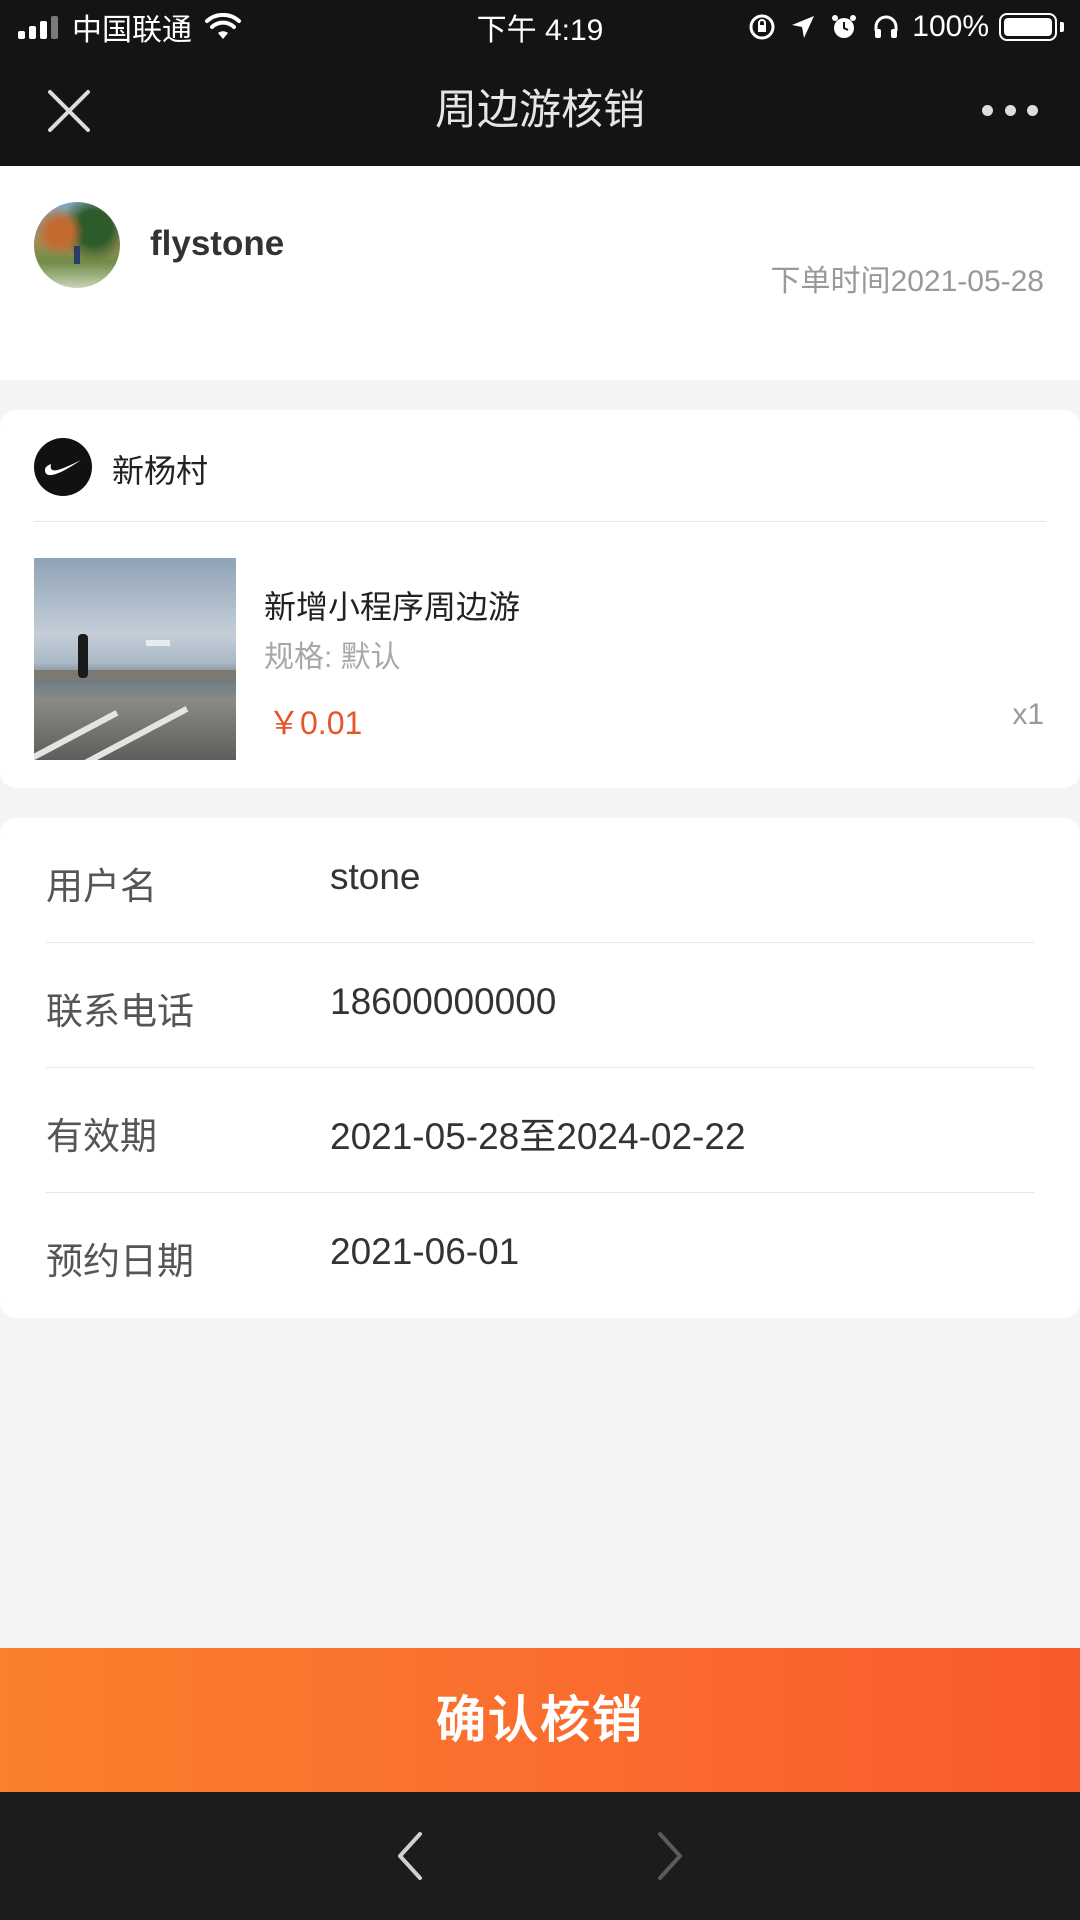 The image size is (1080, 1920). I want to click on info-label: 有效期, so click(101, 1136).